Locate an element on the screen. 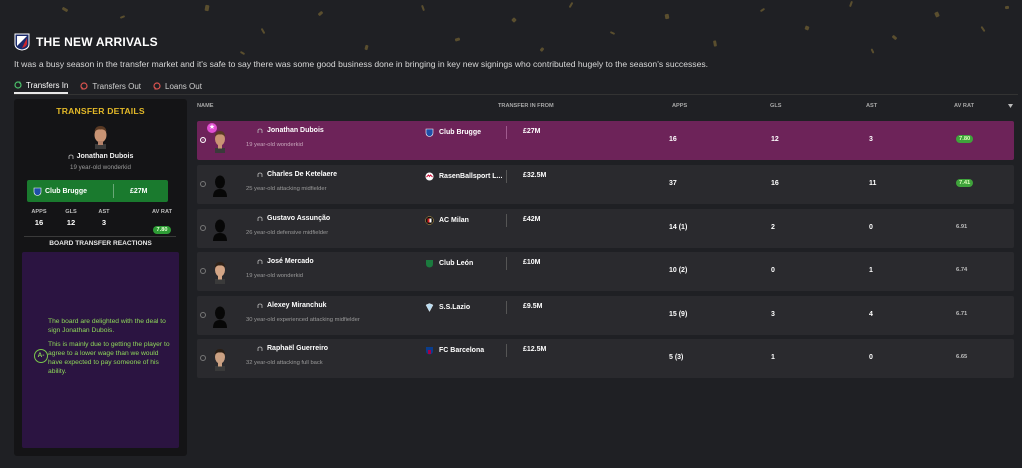 Image resolution: width=1022 pixels, height=468 pixels. player-name: José Mercado is located at coordinates (290, 261).